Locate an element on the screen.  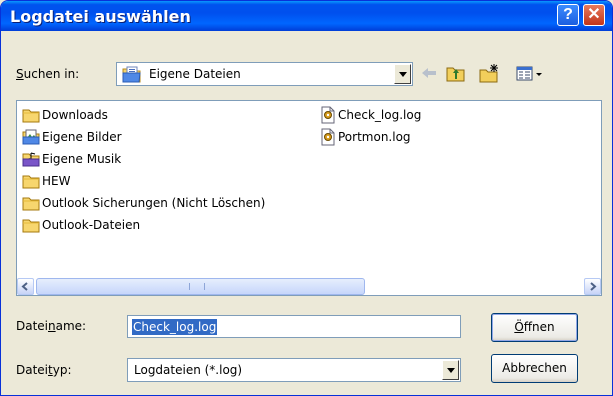
file-list-item: Check_log.log is located at coordinates (370, 115).